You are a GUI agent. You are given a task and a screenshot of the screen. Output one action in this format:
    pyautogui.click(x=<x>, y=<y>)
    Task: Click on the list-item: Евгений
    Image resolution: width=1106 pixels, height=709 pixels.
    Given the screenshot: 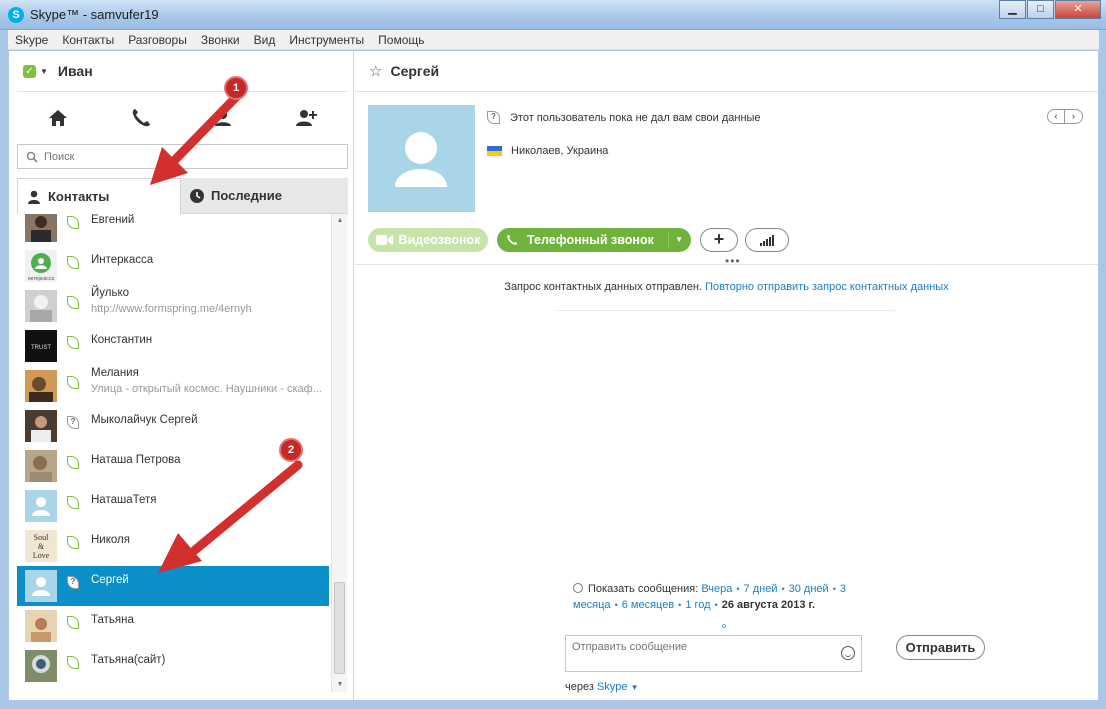 What is the action you would take?
    pyautogui.click(x=173, y=230)
    